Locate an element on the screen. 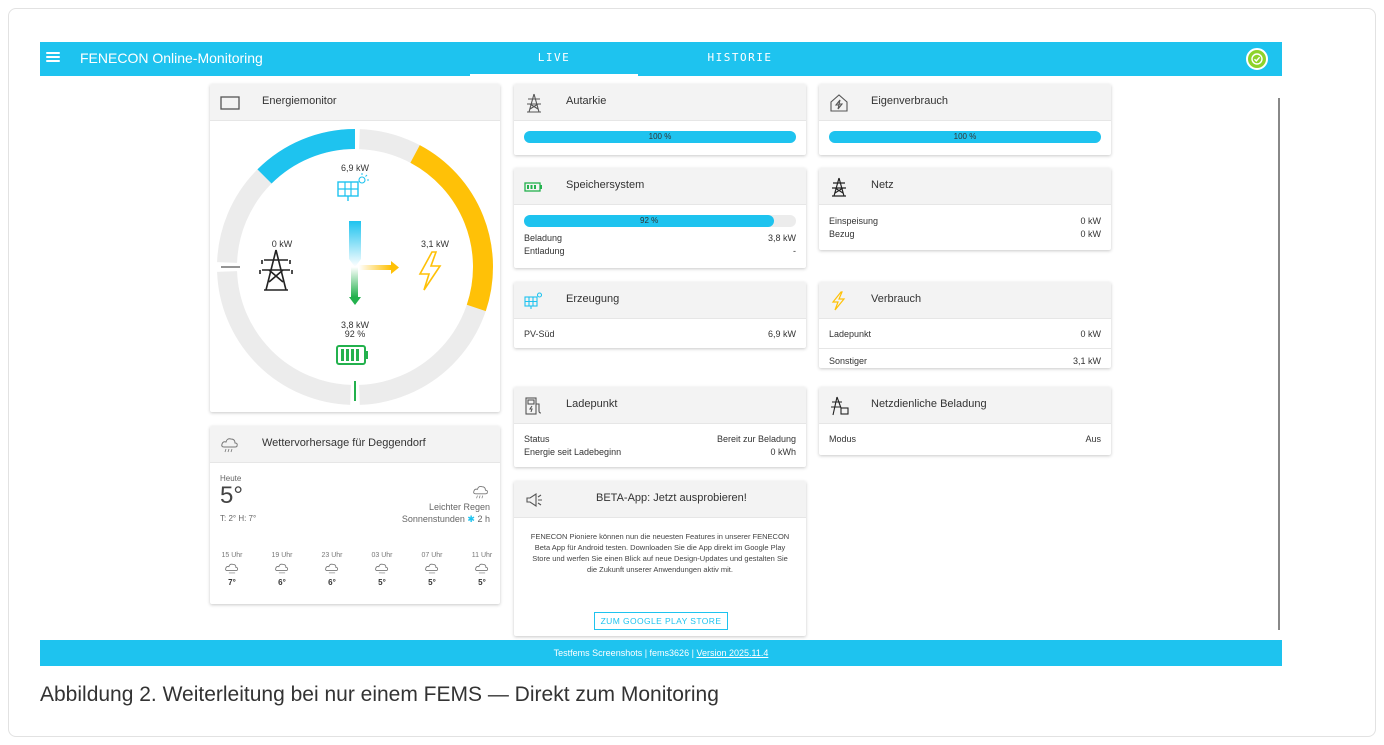  card-header: Verbrauch is located at coordinates (965, 300).